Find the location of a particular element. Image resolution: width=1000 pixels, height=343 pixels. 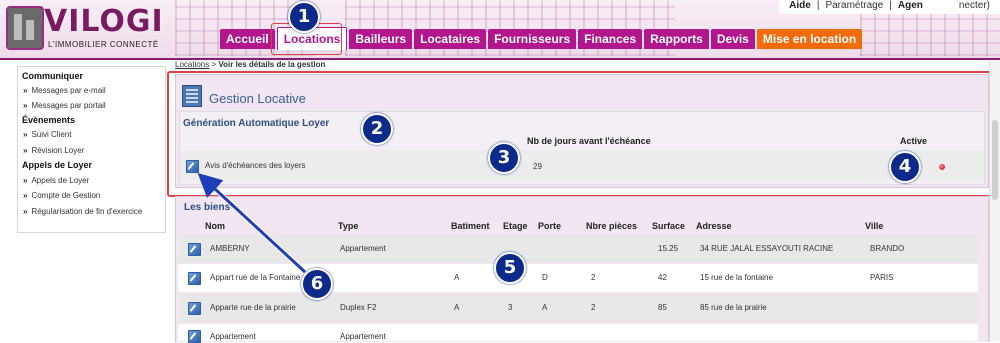

column-header-pieces: Nbre pièces is located at coordinates (612, 226).